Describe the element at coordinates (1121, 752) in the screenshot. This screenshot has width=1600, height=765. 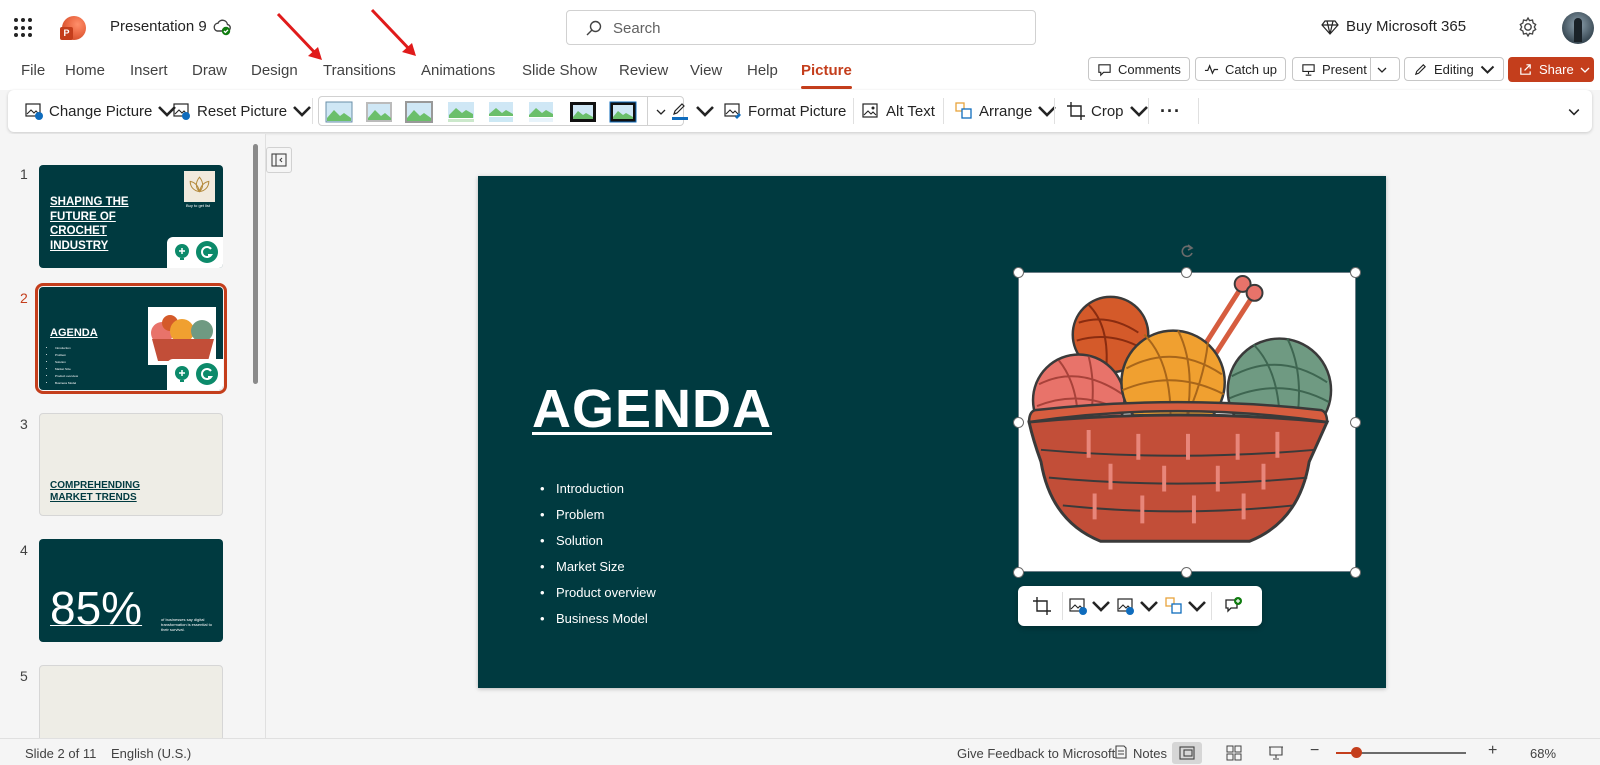
I see `notes-icon` at that location.